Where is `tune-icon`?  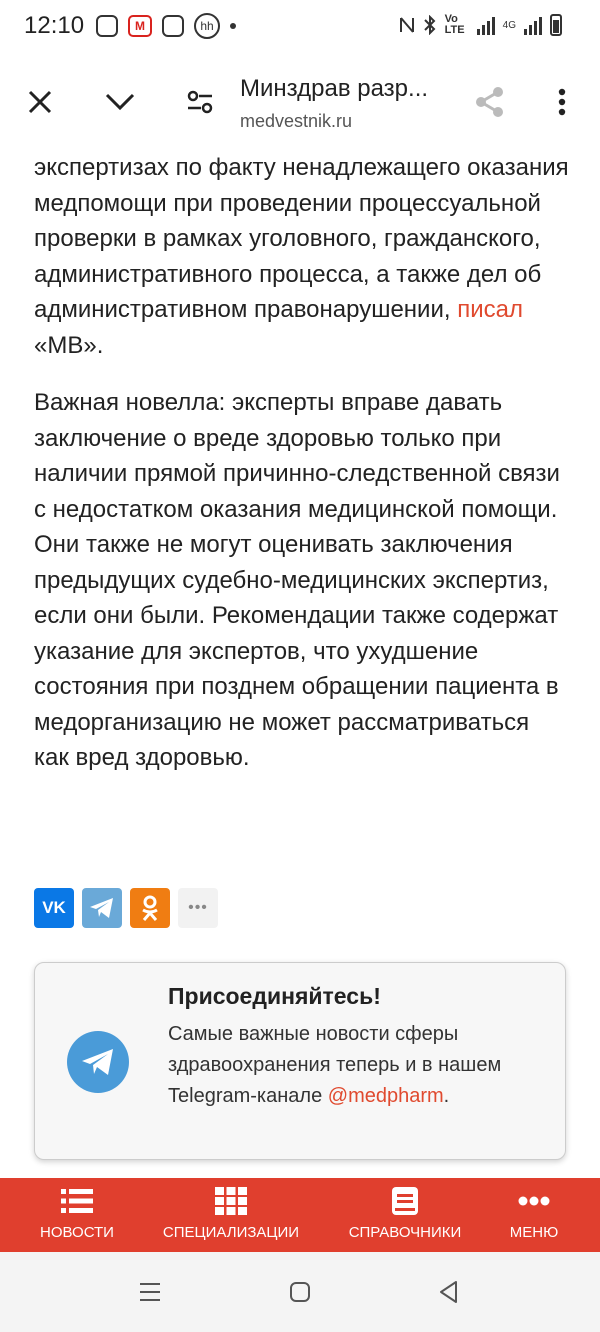 tune-icon is located at coordinates (200, 102).